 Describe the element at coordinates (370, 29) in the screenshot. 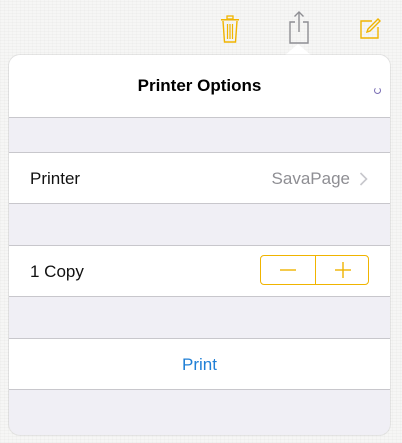

I see `compose-icon` at that location.